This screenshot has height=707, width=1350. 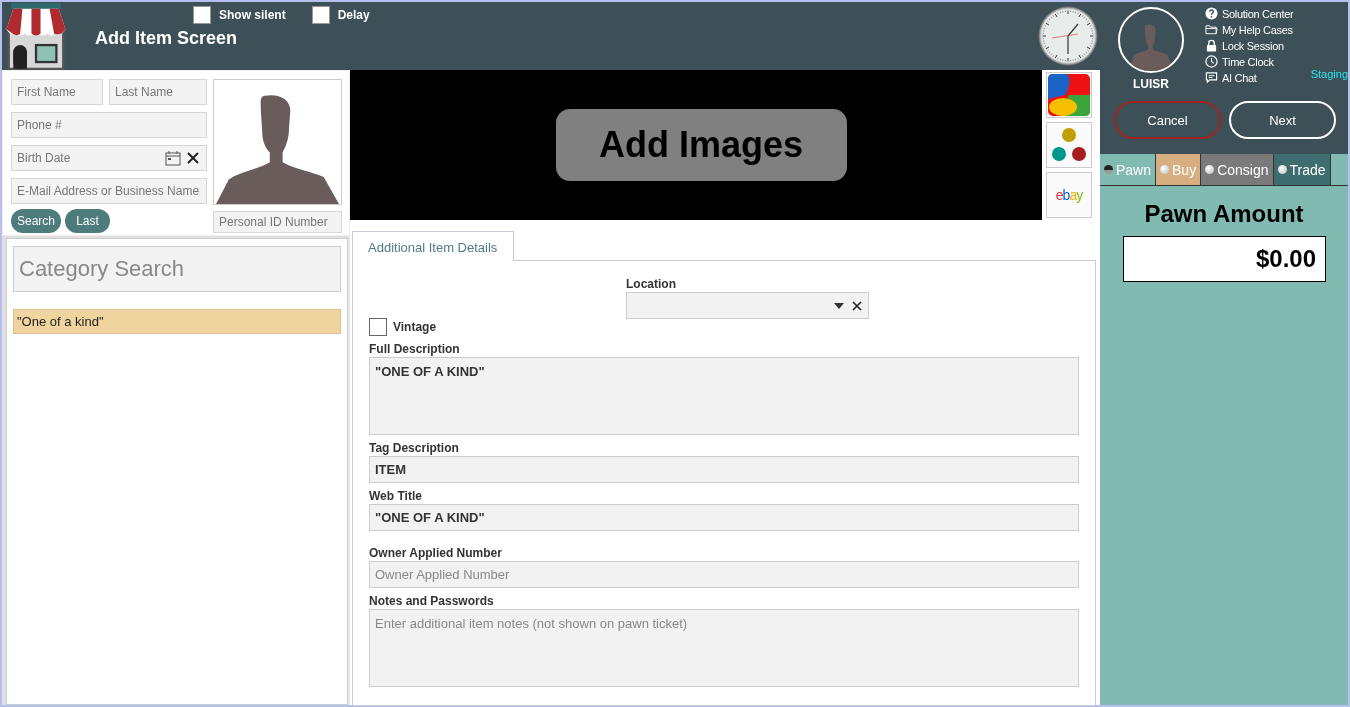 What do you see at coordinates (724, 648) in the screenshot?
I see `text-area: Enter additional item notes (not shown on pawn ticket)` at bounding box center [724, 648].